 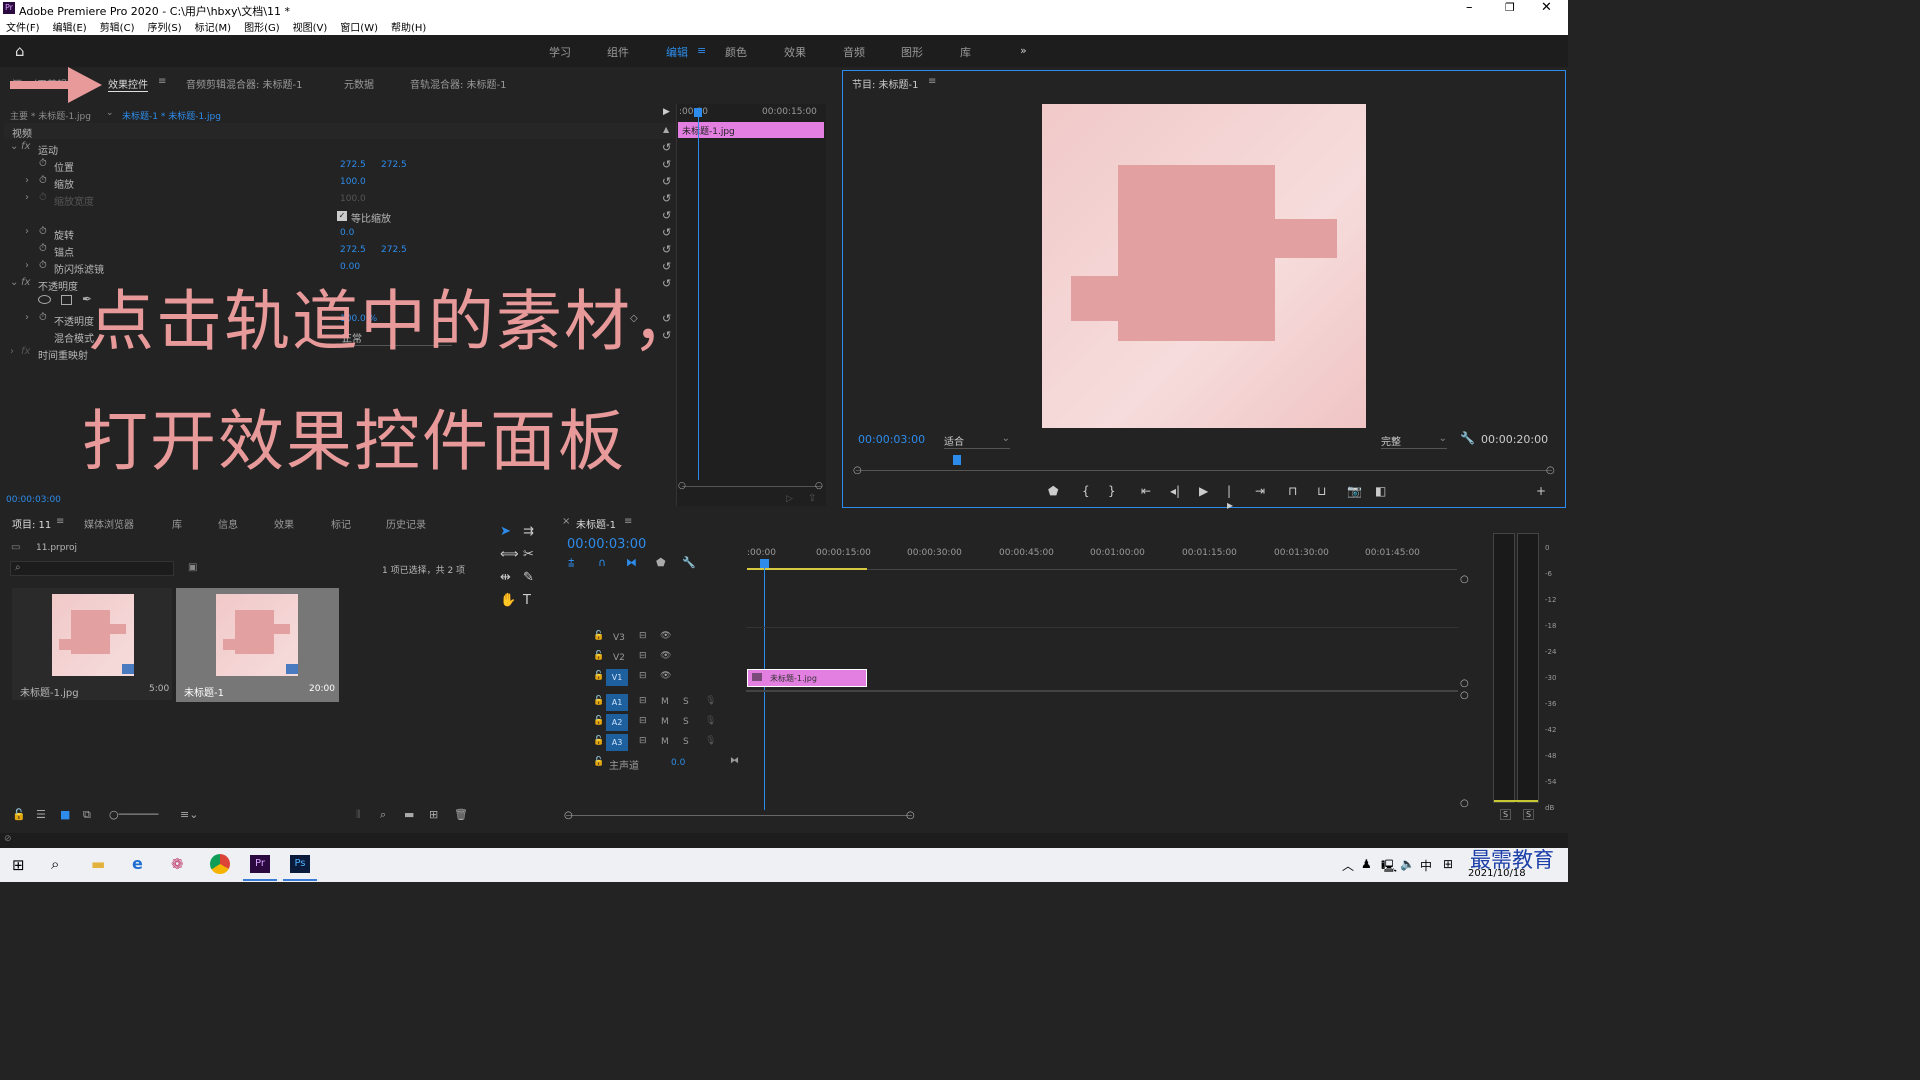 What do you see at coordinates (912, 52) in the screenshot?
I see `workspace-graphics: 图形` at bounding box center [912, 52].